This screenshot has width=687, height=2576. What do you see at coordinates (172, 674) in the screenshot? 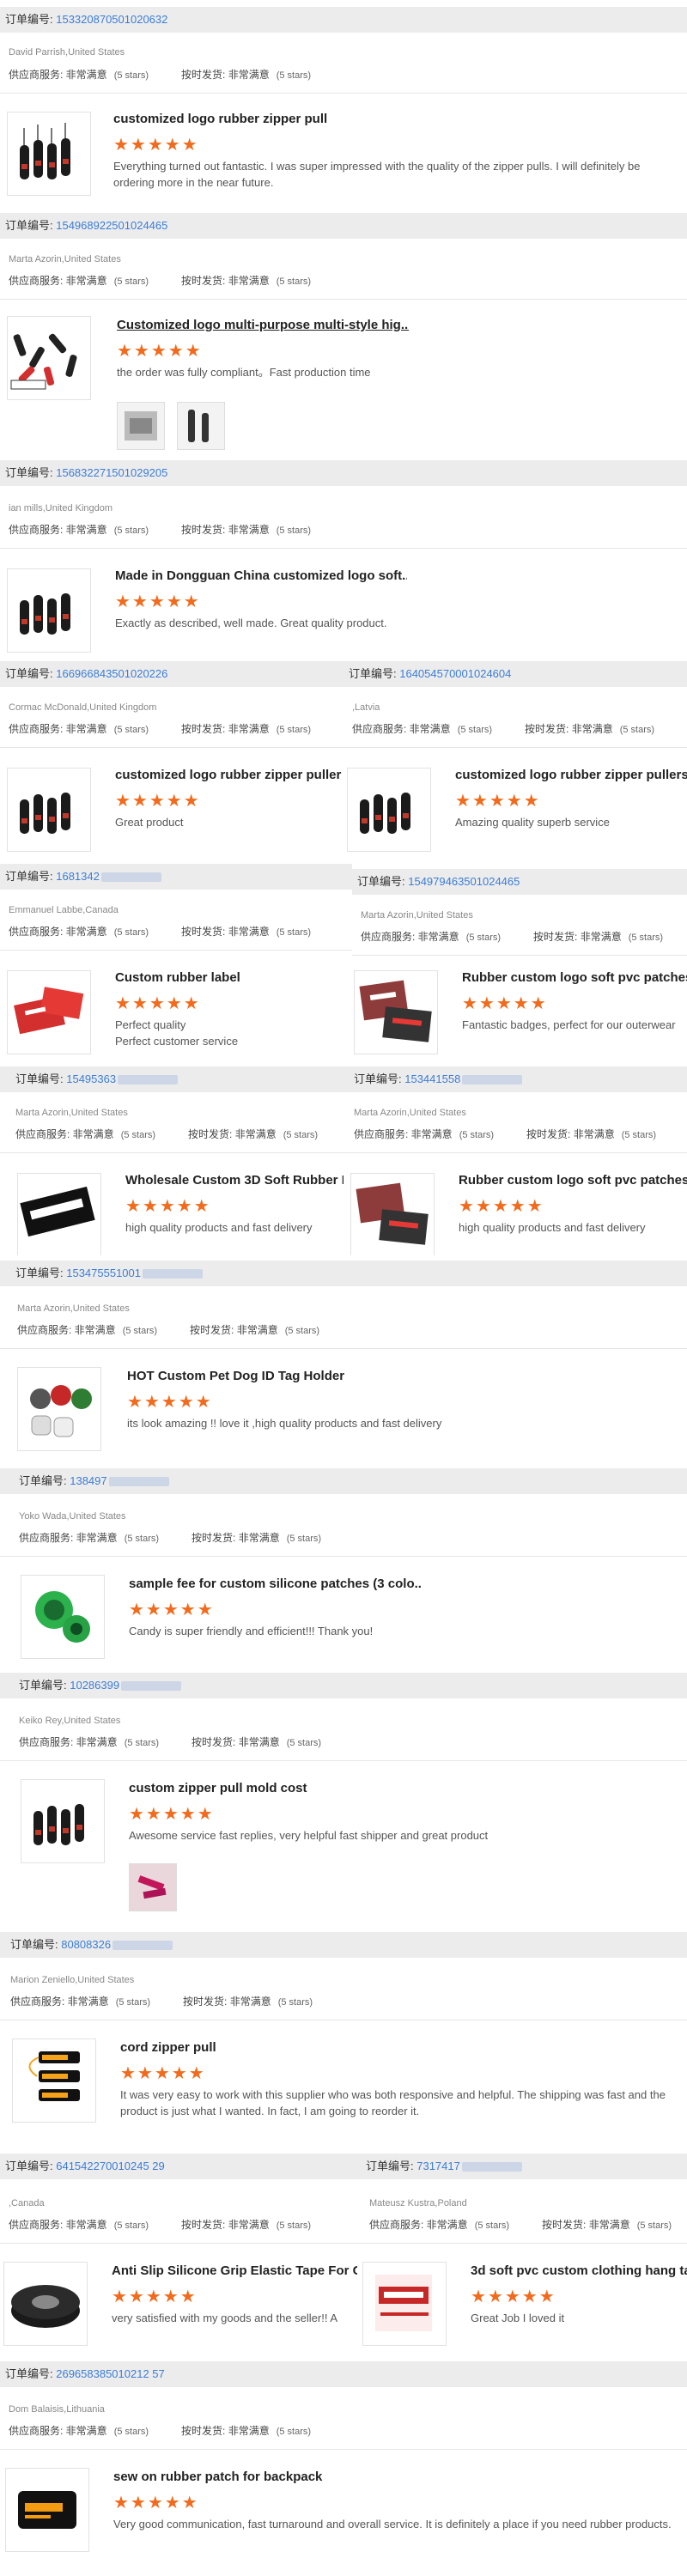
I see `order-bar: 订单编号: 166966843501020226` at bounding box center [172, 674].